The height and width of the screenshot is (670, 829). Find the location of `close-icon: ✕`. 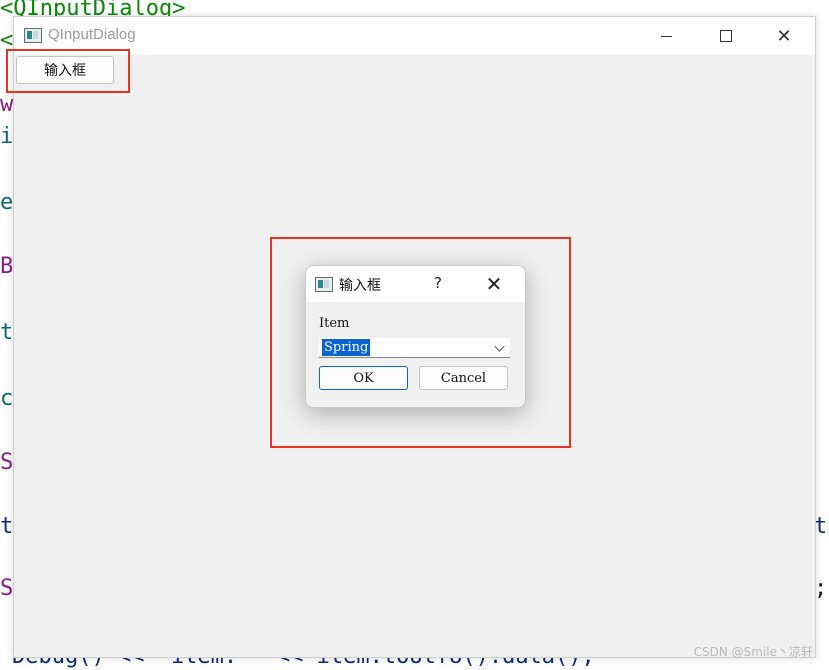

close-icon: ✕ is located at coordinates (784, 36).